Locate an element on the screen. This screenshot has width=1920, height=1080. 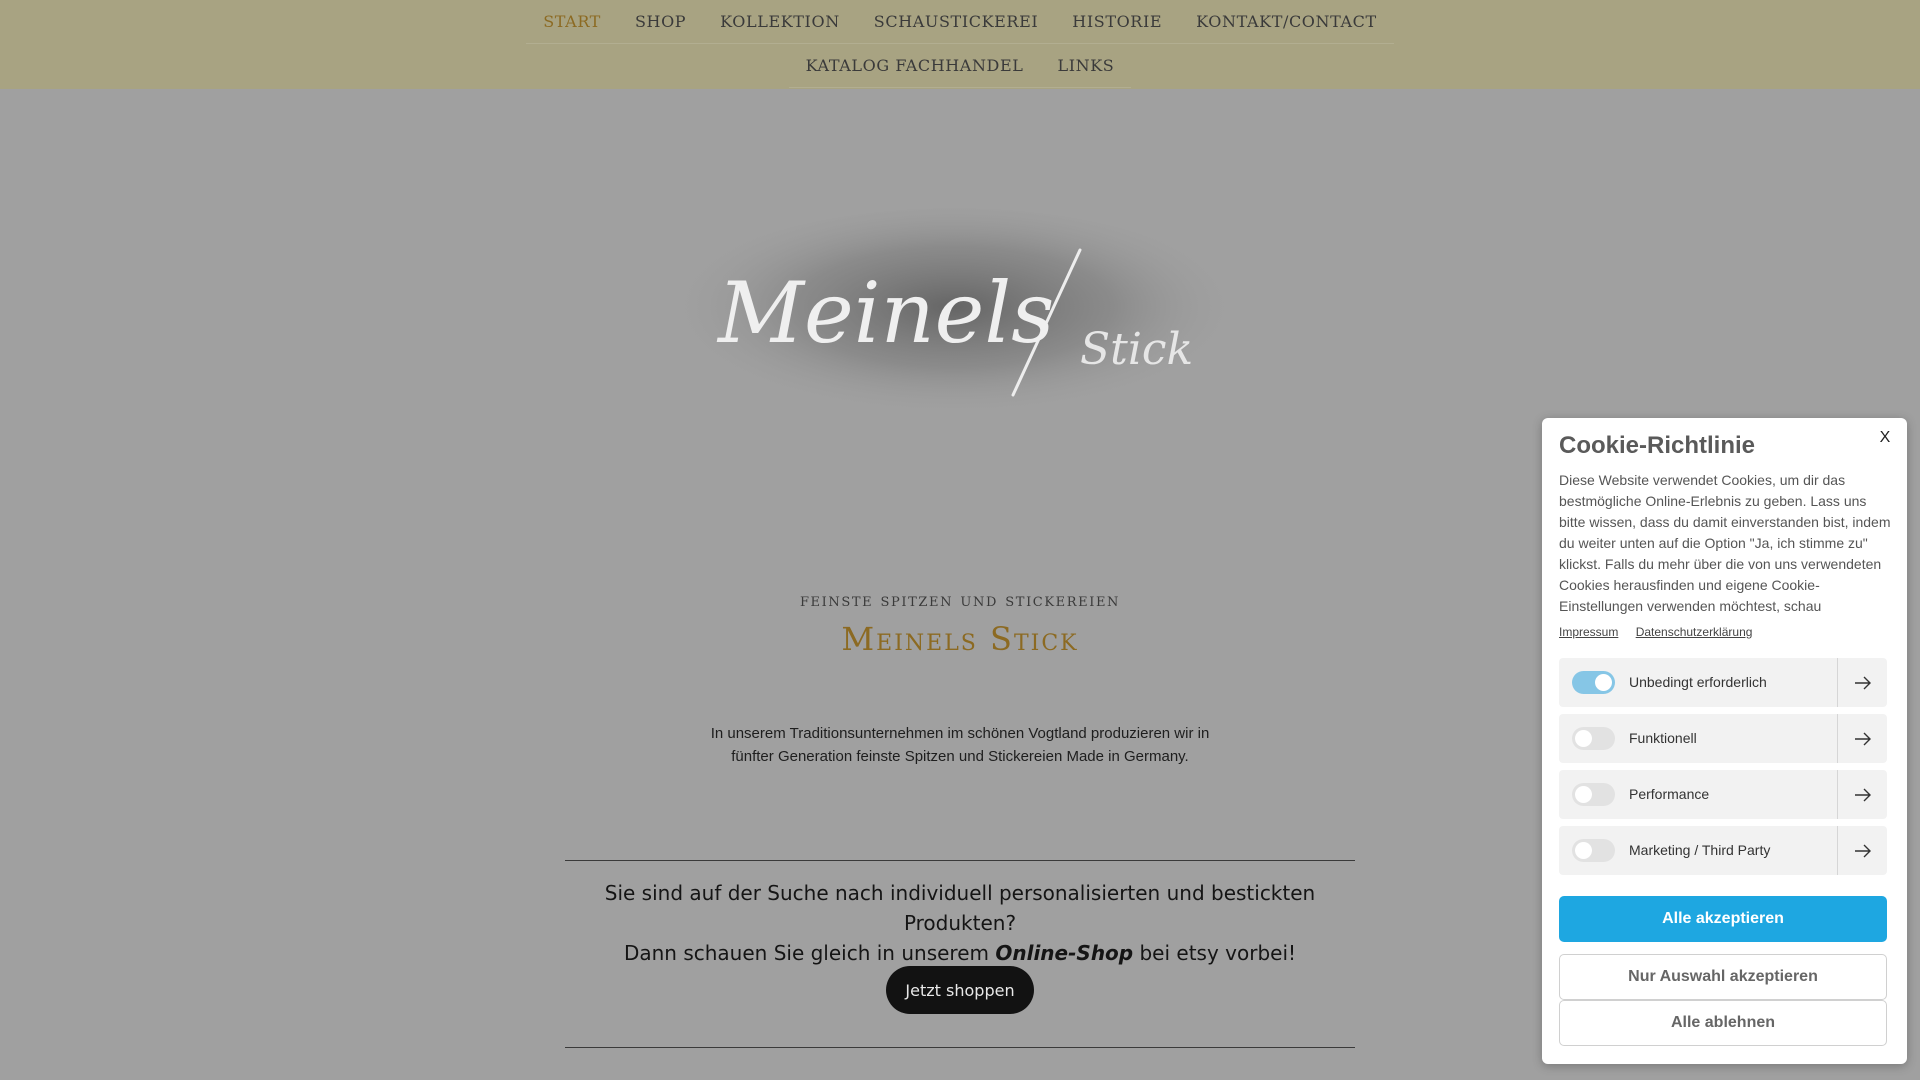
toggle-performance is located at coordinates (1593, 794).